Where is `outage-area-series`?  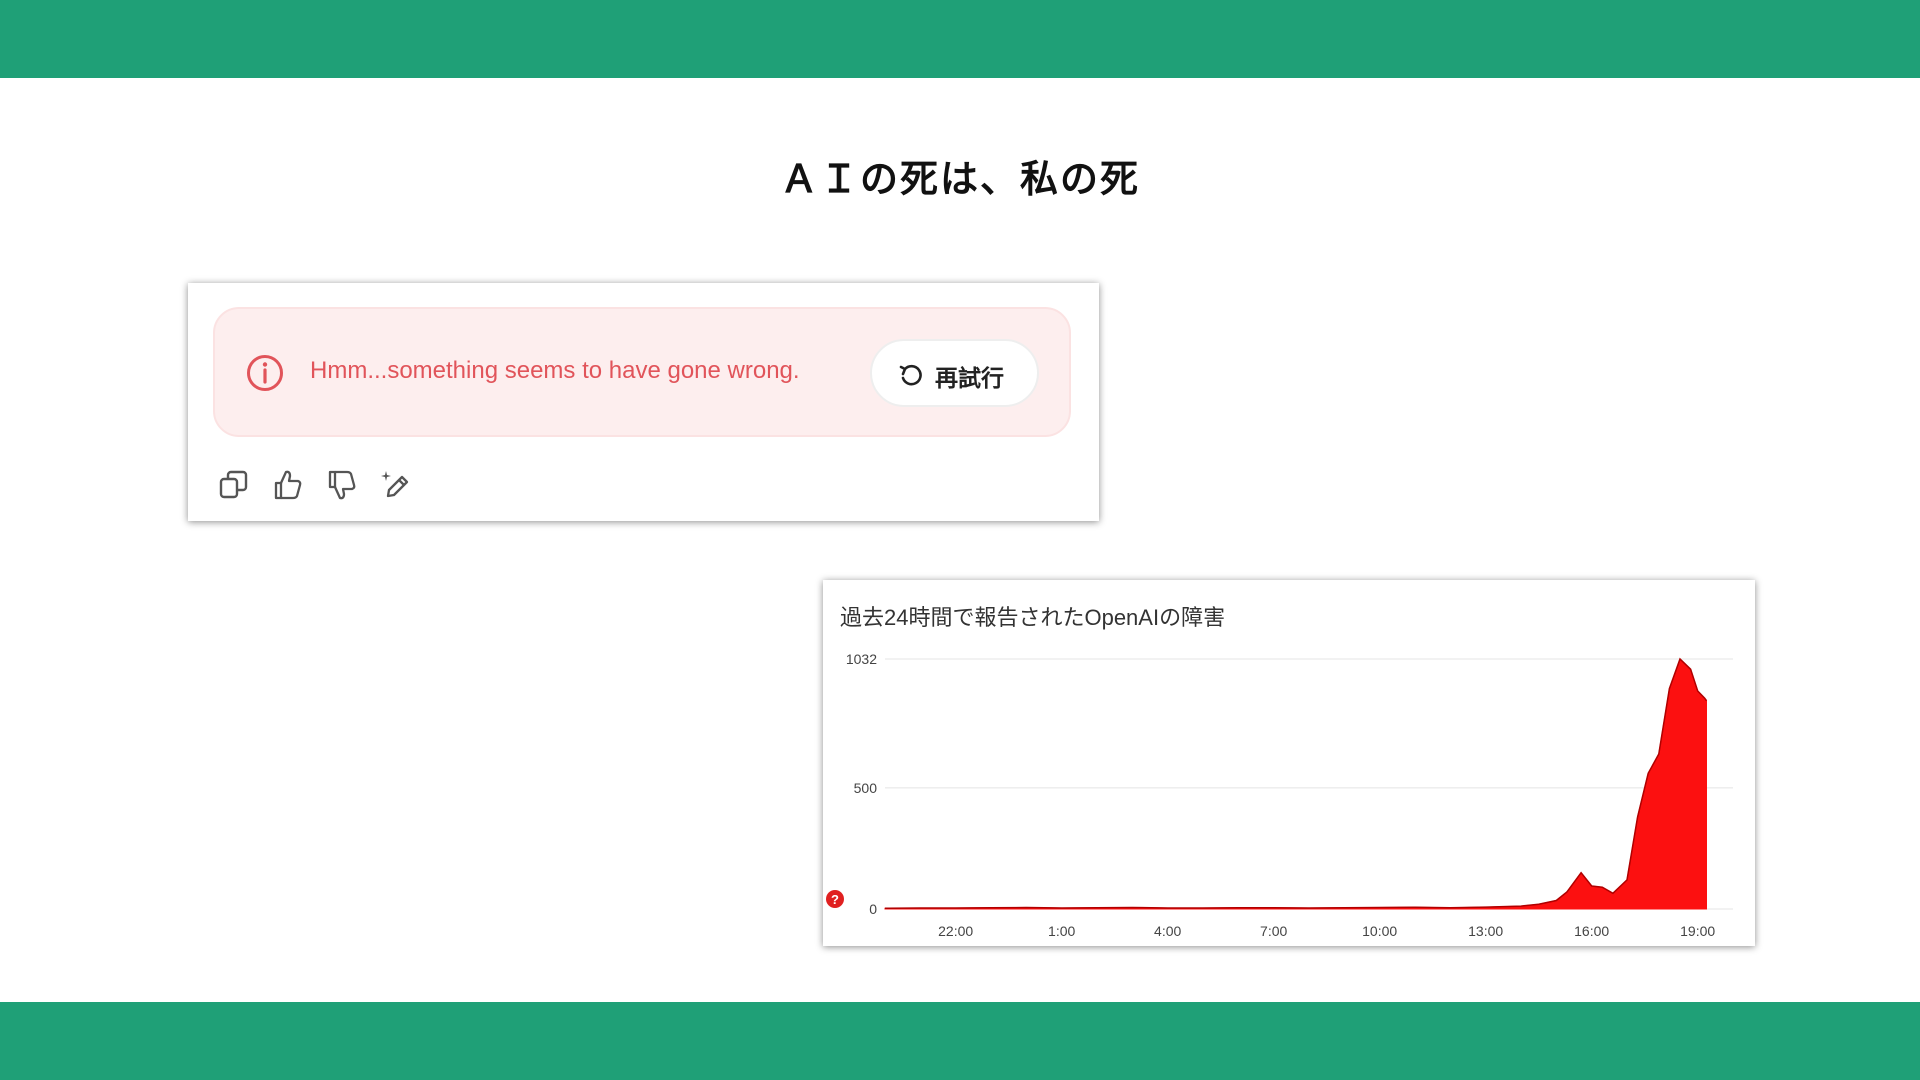
outage-area-series is located at coordinates (1295, 784).